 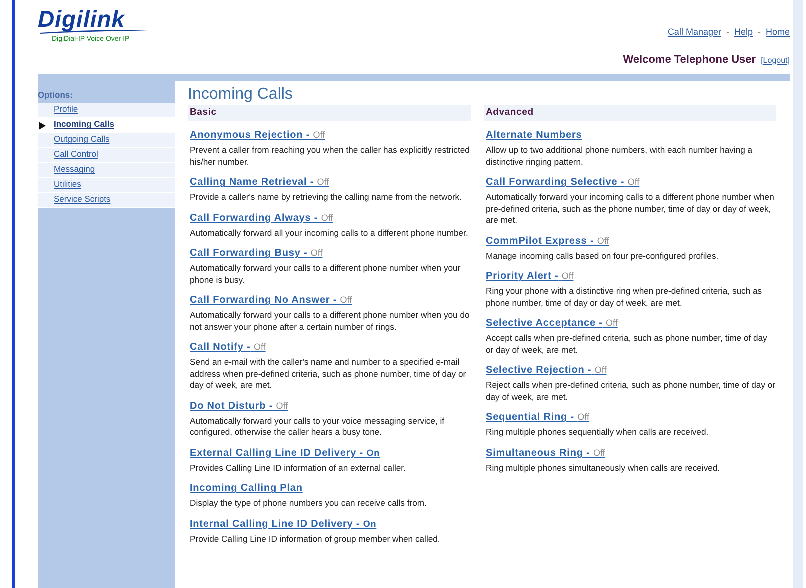 What do you see at coordinates (283, 524) in the screenshot?
I see `service-link: Internal Calling Line ID Delivery - On` at bounding box center [283, 524].